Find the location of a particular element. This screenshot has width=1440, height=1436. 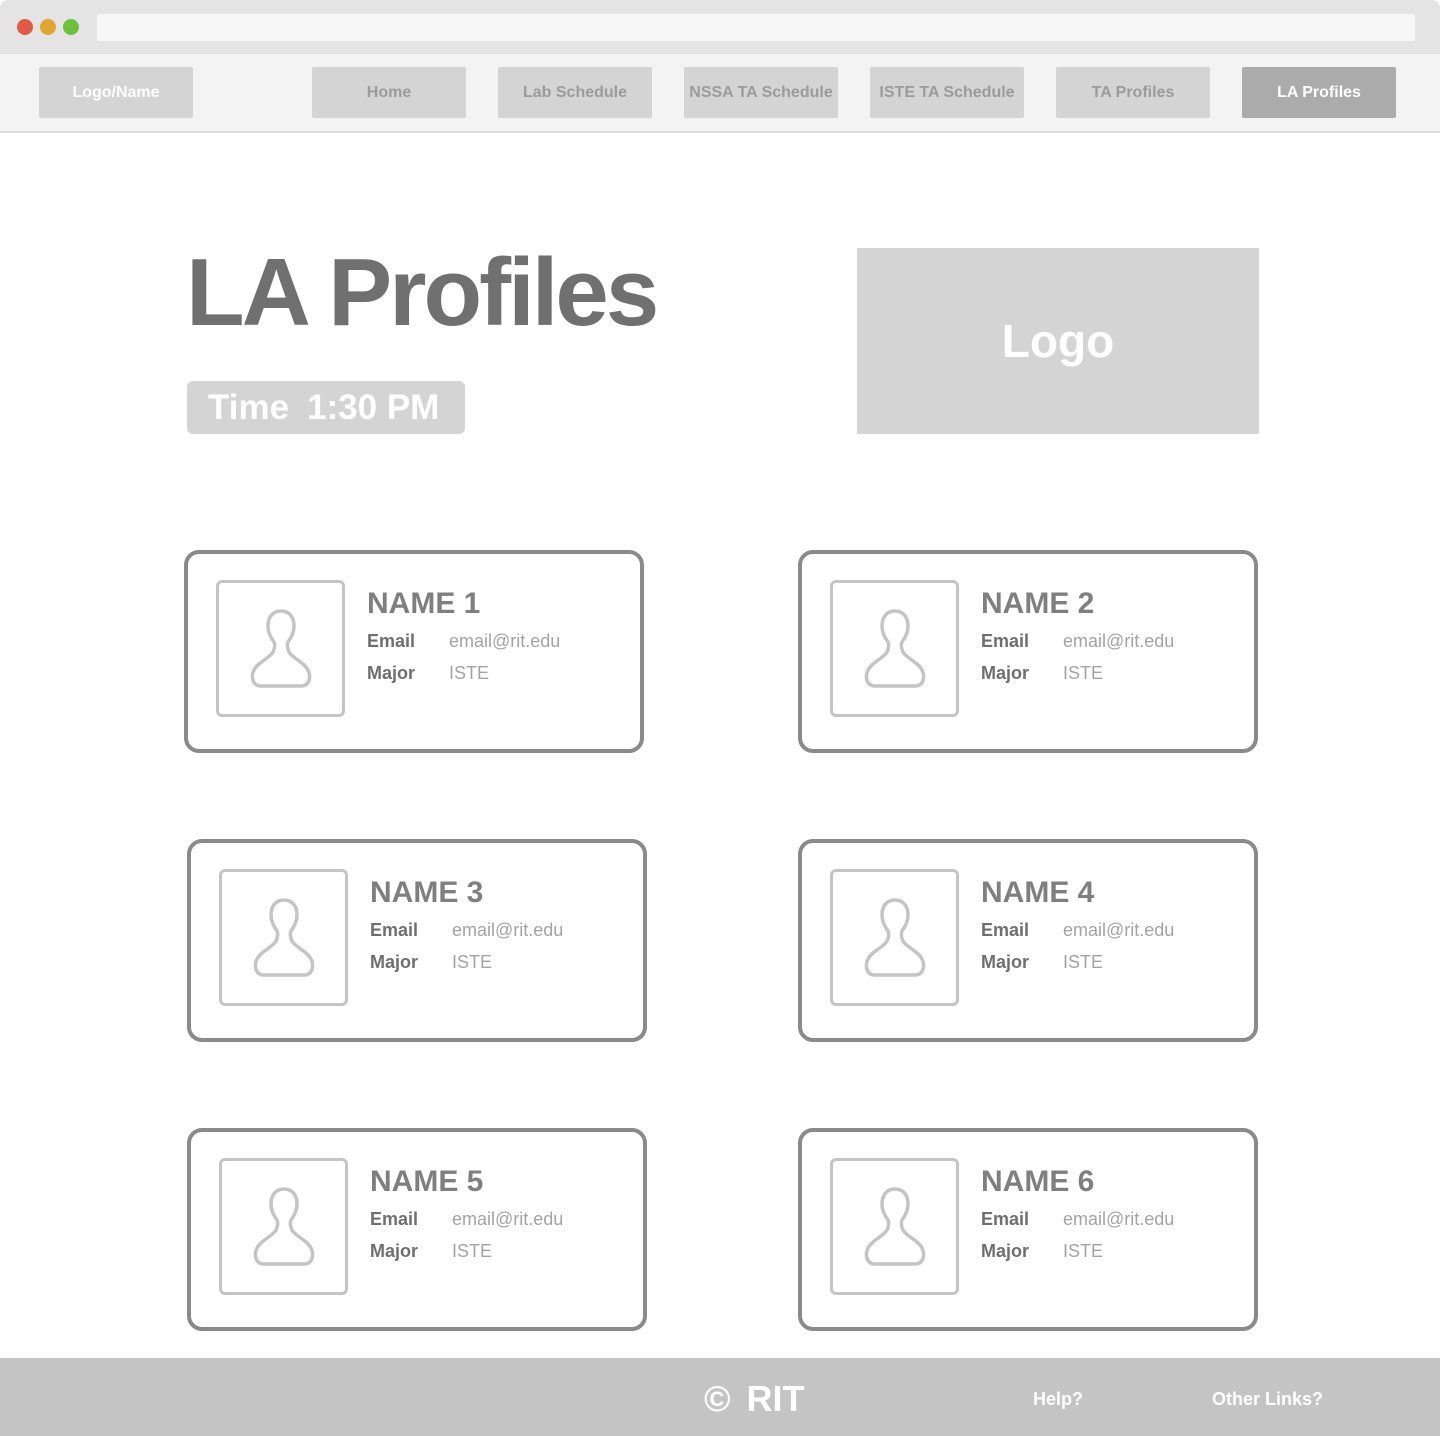

close-window-button is located at coordinates (25, 27).